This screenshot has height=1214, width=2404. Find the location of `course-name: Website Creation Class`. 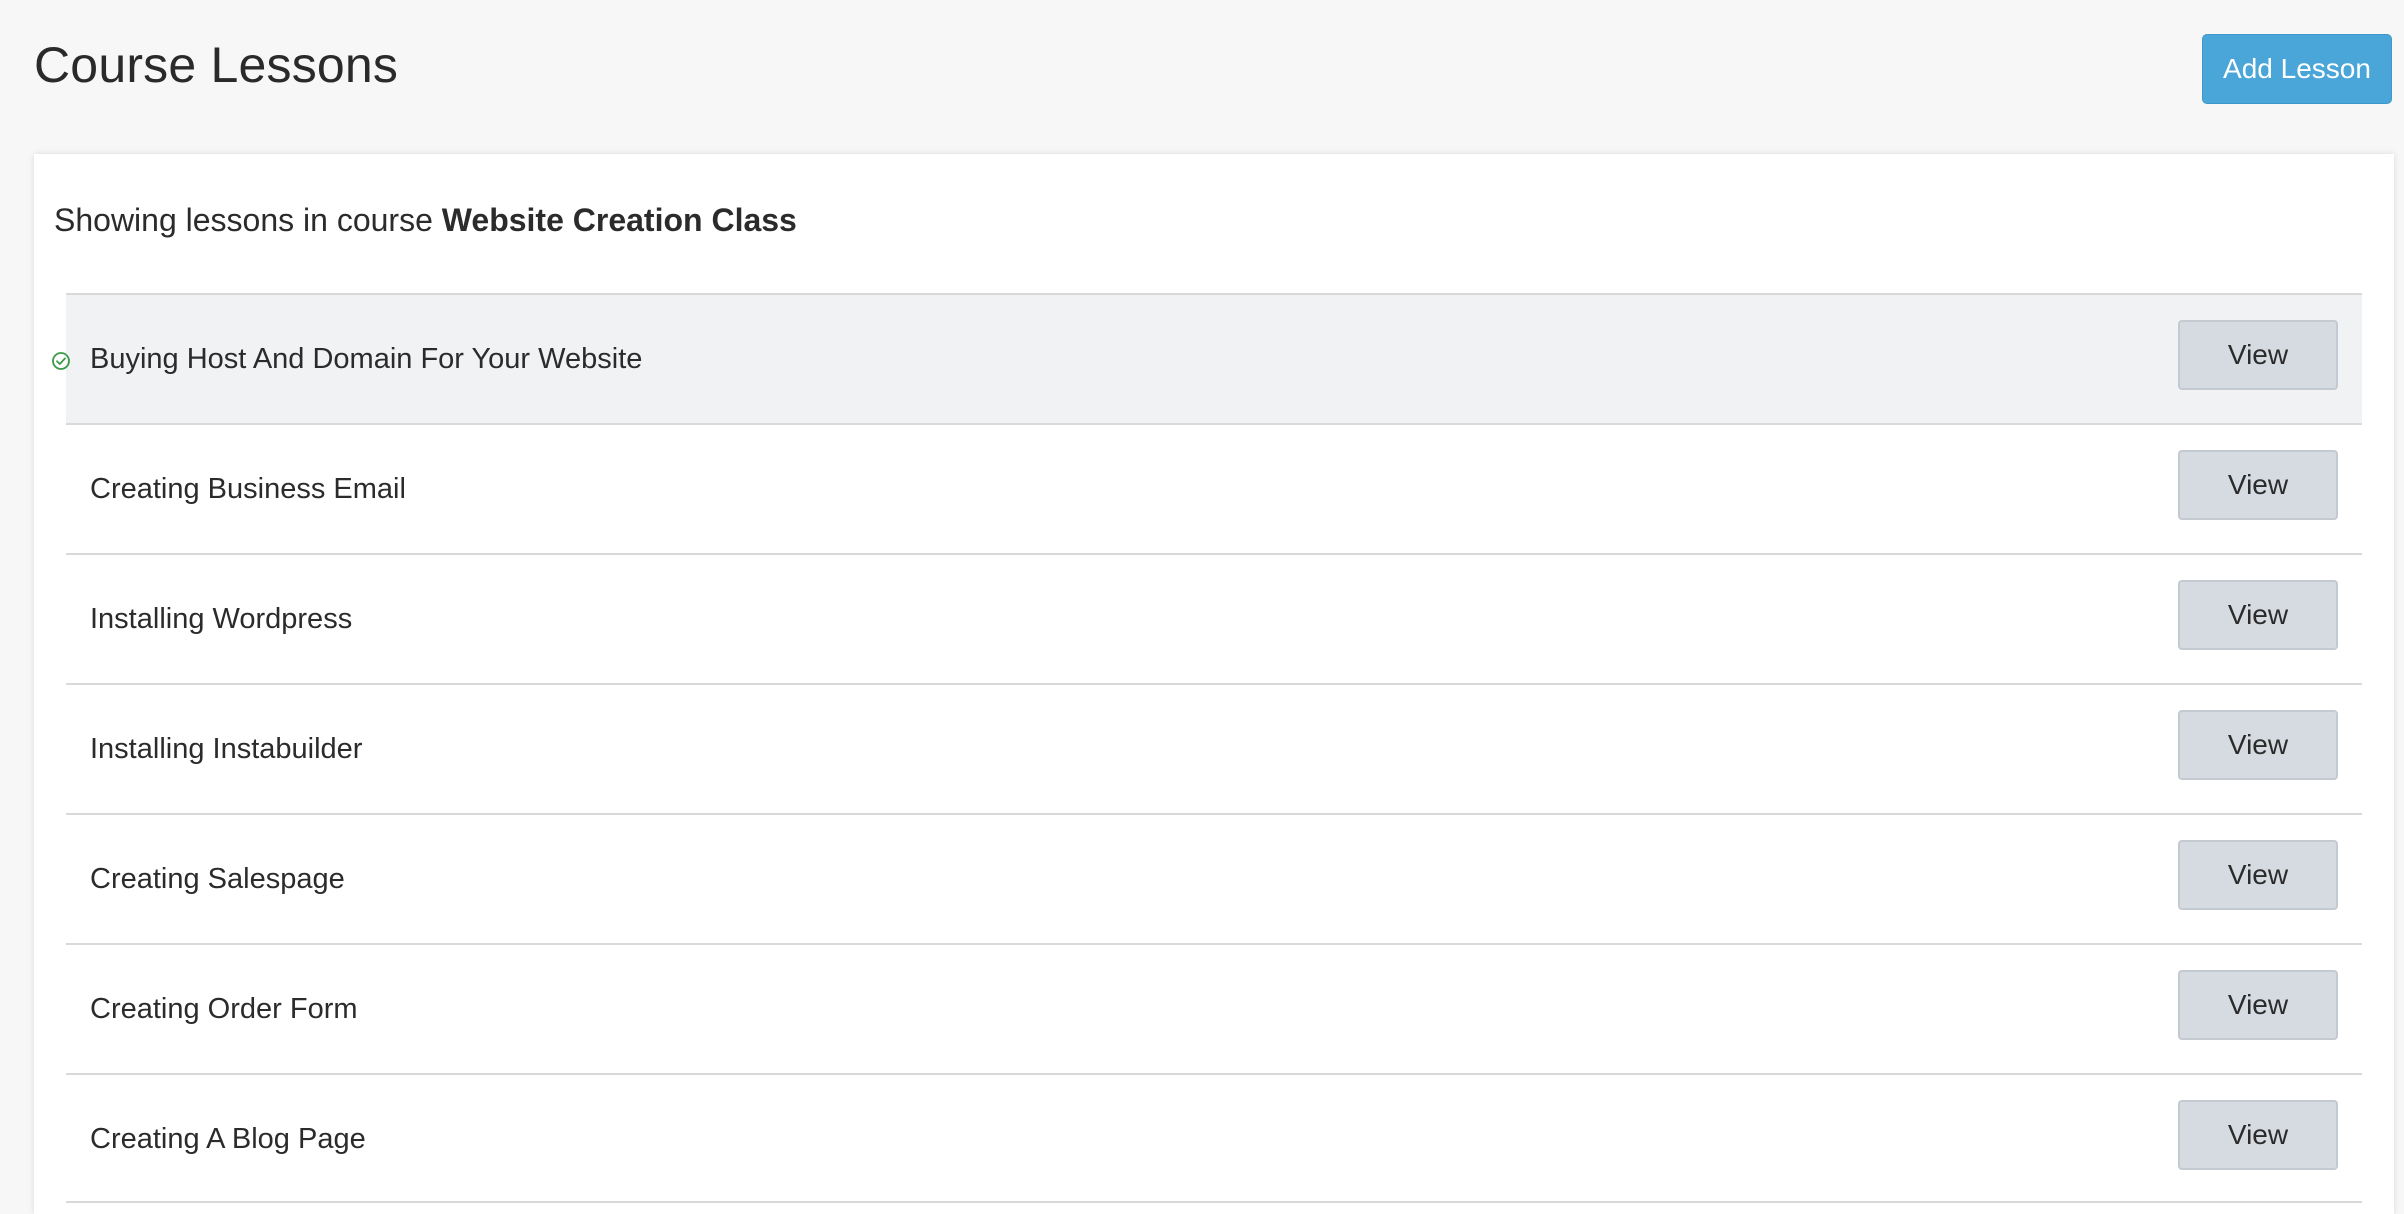

course-name: Website Creation Class is located at coordinates (619, 220).